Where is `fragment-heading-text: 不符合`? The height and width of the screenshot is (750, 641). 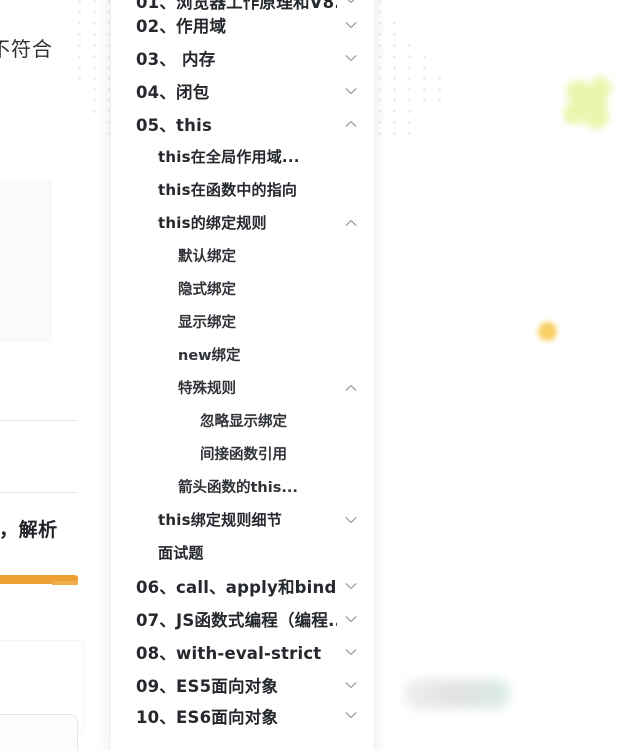 fragment-heading-text: 不符合 is located at coordinates (26, 49).